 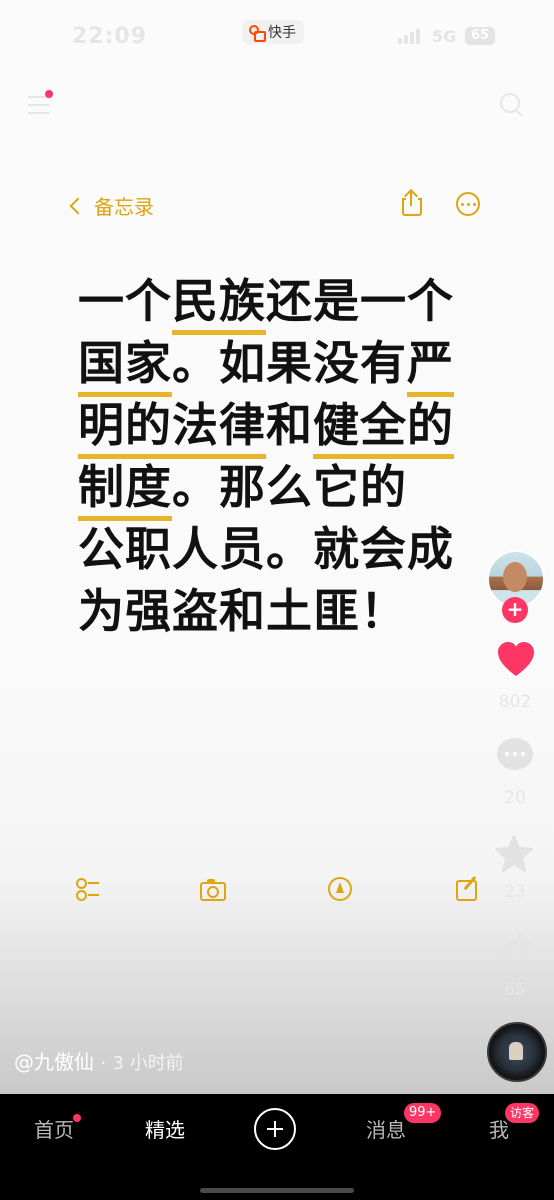 What do you see at coordinates (213, 889) in the screenshot?
I see `camera-icon` at bounding box center [213, 889].